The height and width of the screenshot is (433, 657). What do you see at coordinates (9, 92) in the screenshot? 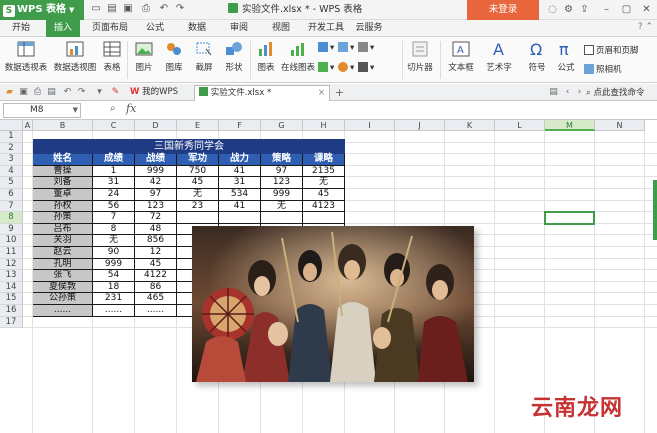
I see `open-folder-icon: ▰` at bounding box center [9, 92].